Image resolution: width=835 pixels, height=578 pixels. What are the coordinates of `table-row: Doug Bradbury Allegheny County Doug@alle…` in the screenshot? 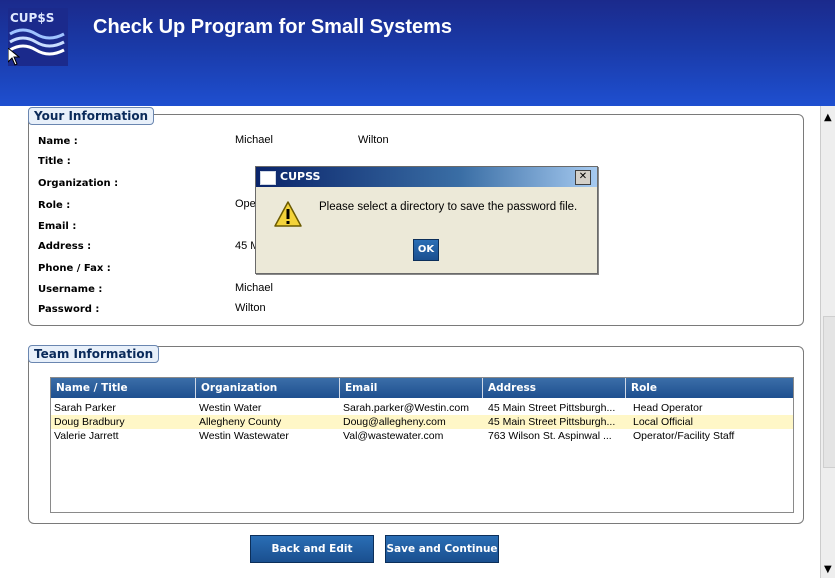 It's located at (422, 422).